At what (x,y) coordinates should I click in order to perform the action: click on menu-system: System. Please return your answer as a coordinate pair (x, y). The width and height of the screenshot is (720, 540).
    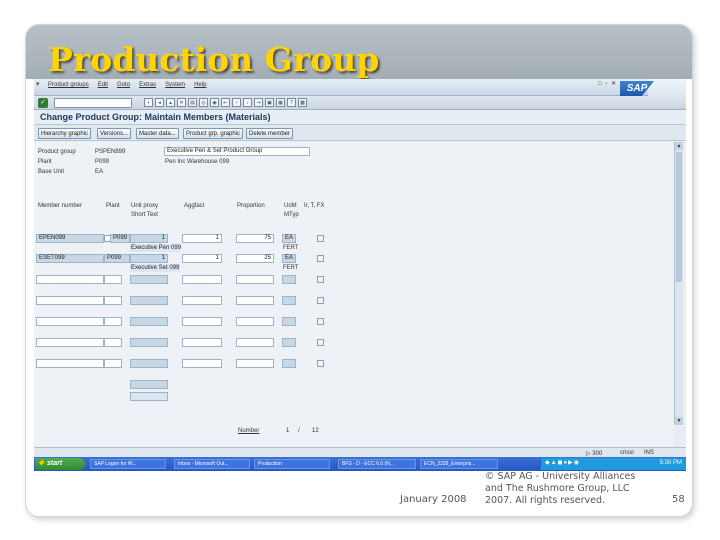
    Looking at the image, I should click on (175, 85).